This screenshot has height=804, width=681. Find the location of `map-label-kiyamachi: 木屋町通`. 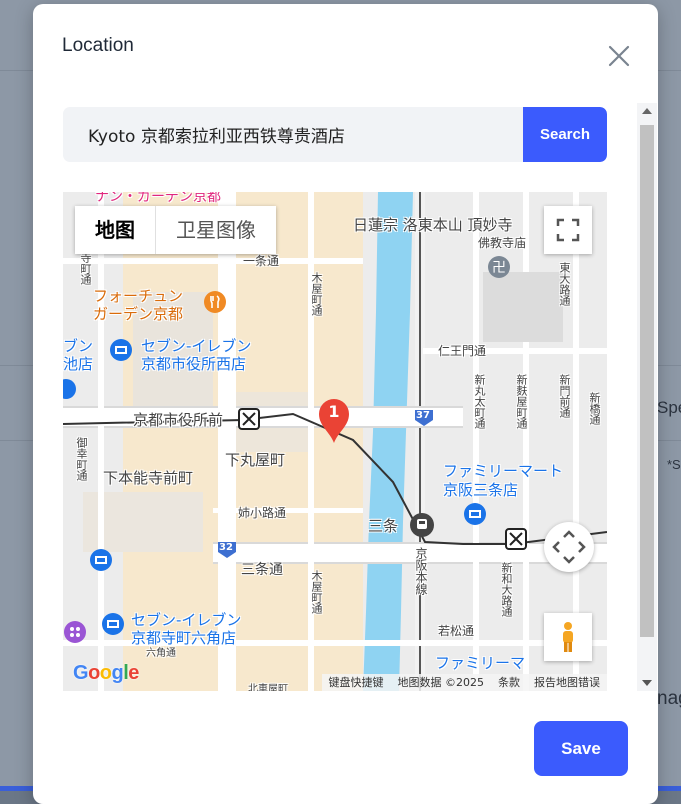

map-label-kiyamachi: 木屋町通 is located at coordinates (316, 294).